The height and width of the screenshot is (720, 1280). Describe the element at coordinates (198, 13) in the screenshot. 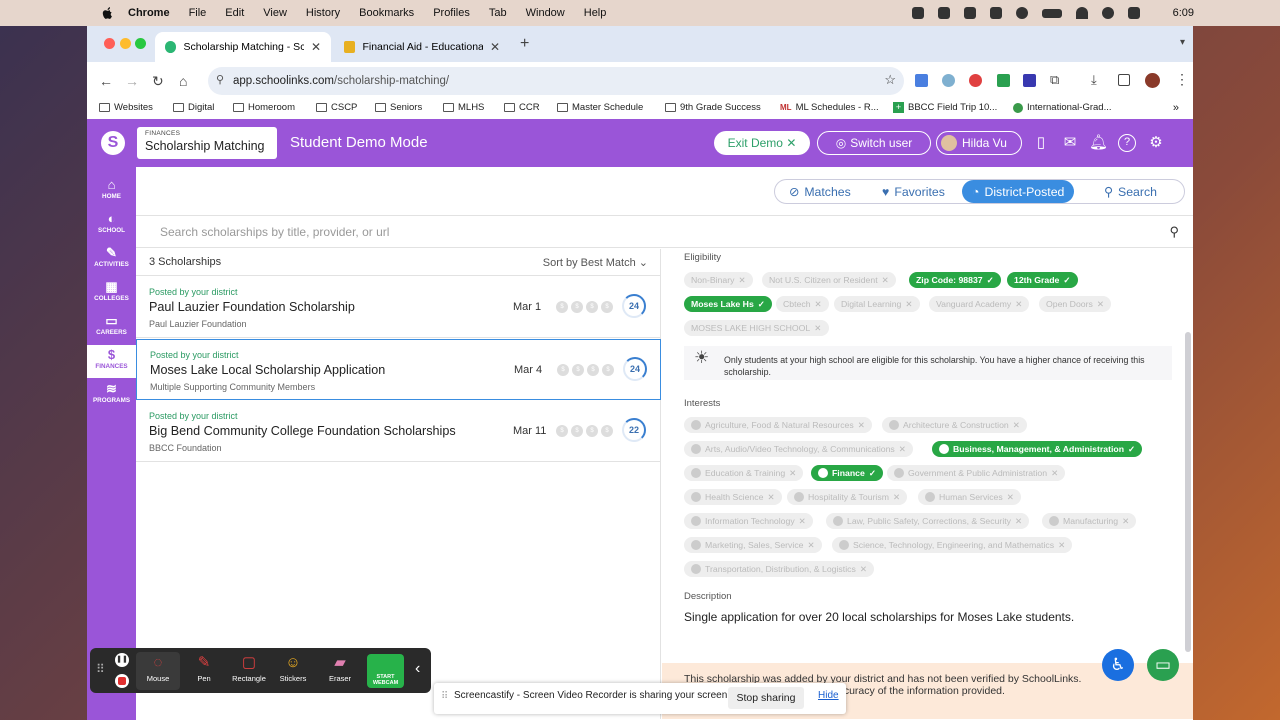

I see `menu-file: File` at that location.